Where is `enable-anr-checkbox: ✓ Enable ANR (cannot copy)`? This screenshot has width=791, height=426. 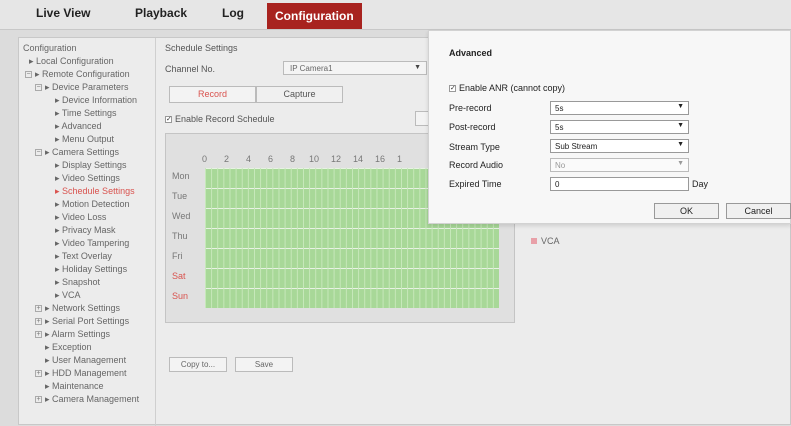
enable-anr-checkbox: ✓ Enable ANR (cannot copy) is located at coordinates (507, 88).